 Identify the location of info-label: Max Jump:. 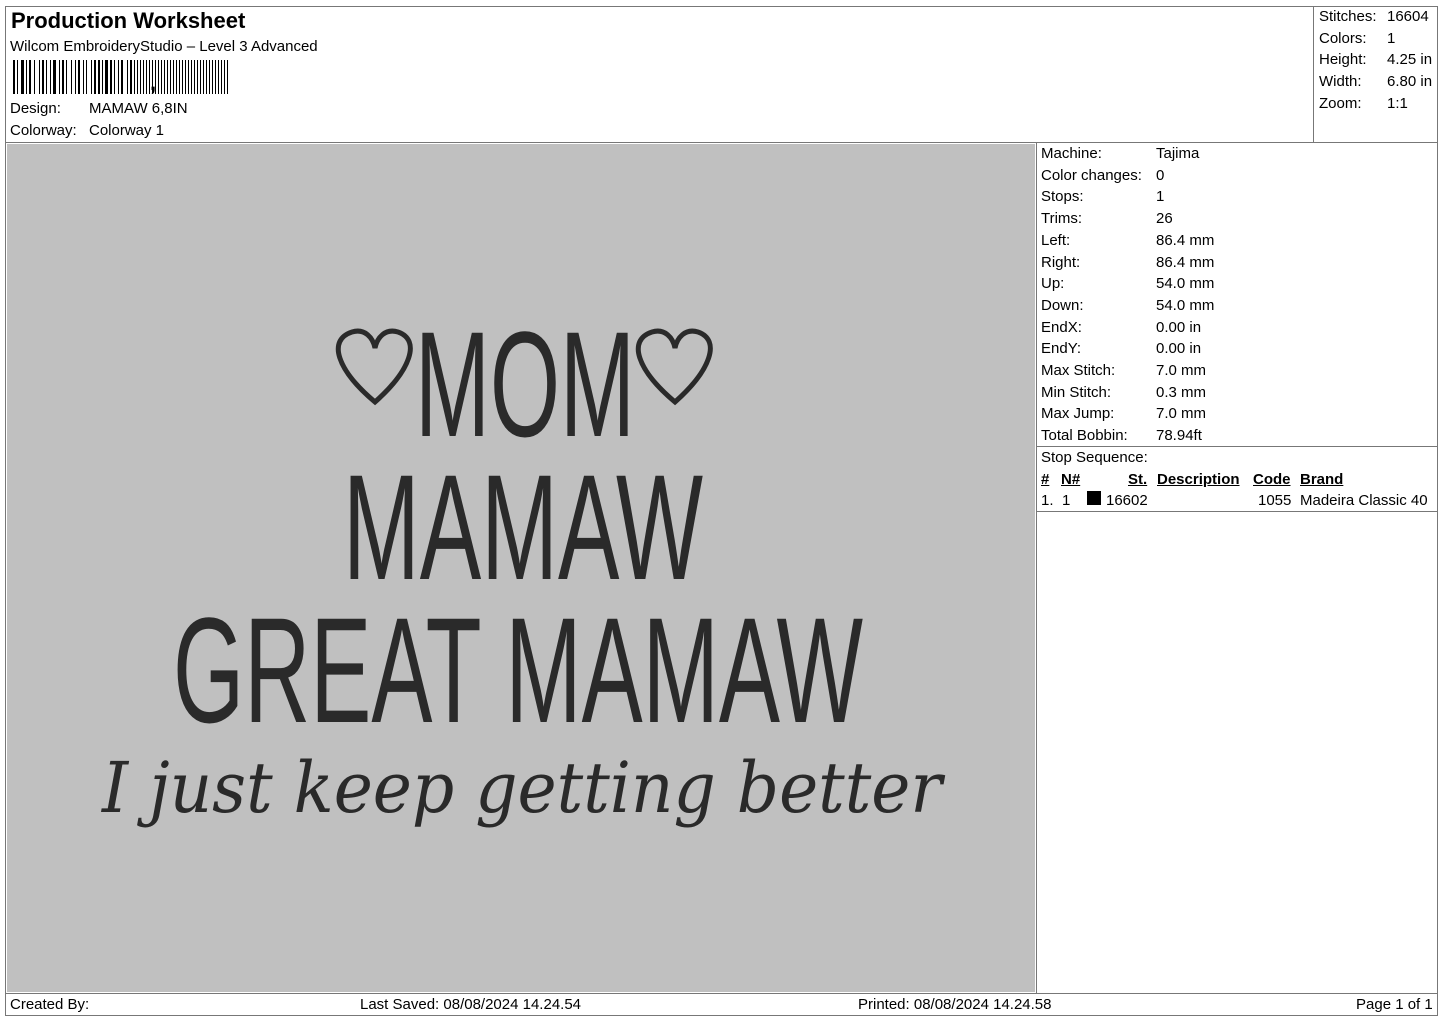
(1078, 414).